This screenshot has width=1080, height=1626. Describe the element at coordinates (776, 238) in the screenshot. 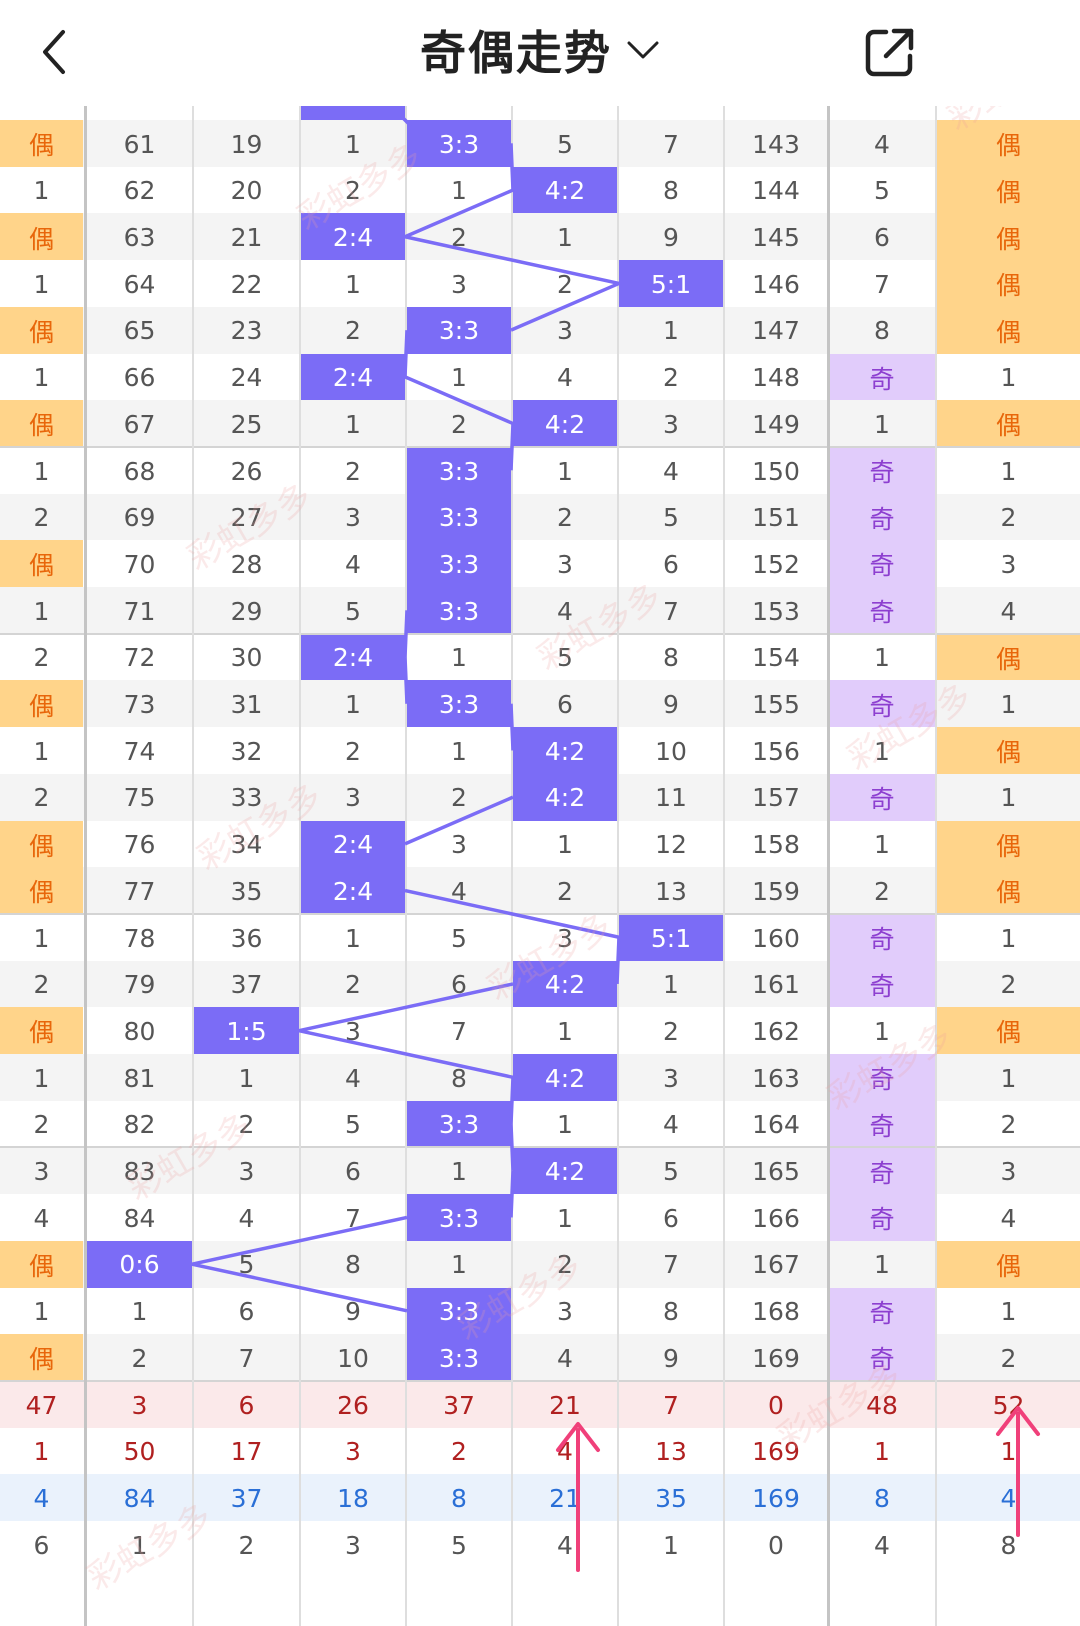

I see `table-cell: 145` at that location.